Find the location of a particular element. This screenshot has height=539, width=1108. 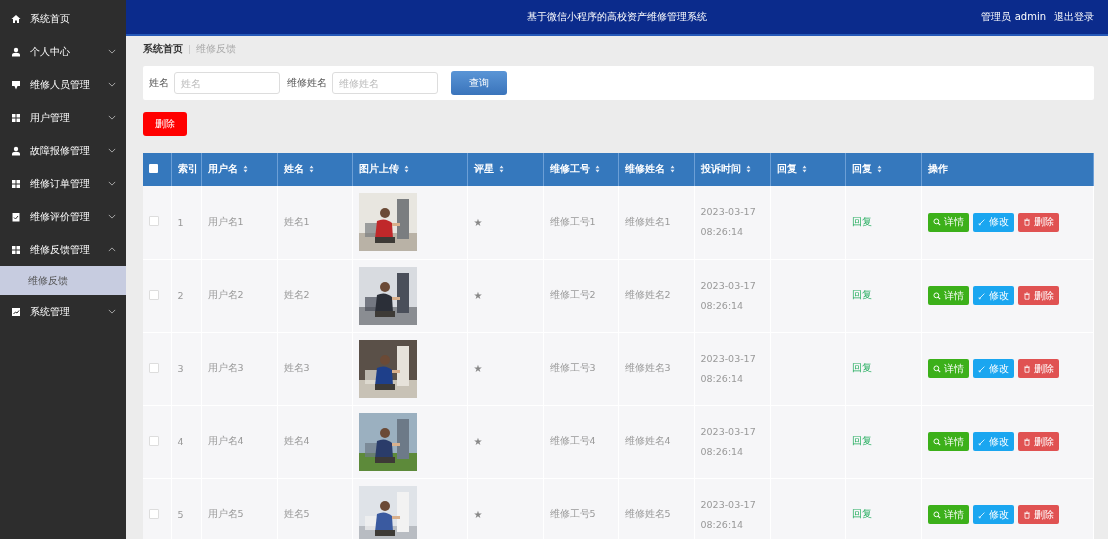

table-cell: 维修工号2 is located at coordinates (580, 295).